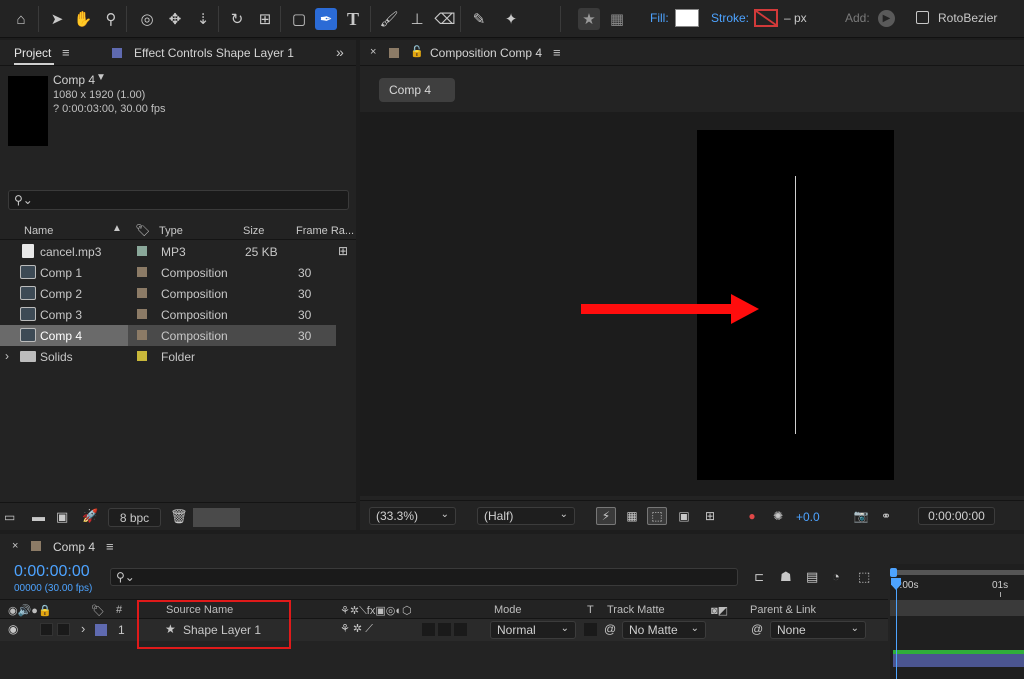  I want to click on matte-spiral-icon: @, so click(610, 629).